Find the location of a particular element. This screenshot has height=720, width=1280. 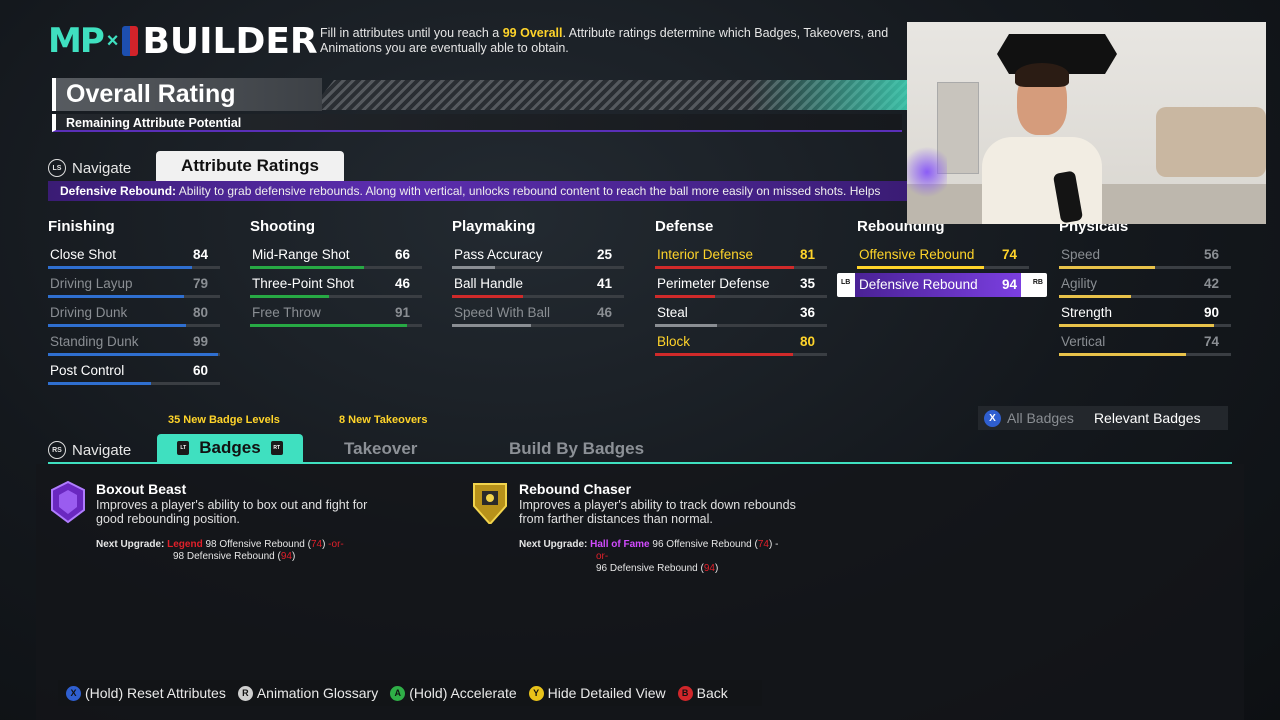

badge-filter-toggle: X All Badges Relevant Badges is located at coordinates (1103, 418).